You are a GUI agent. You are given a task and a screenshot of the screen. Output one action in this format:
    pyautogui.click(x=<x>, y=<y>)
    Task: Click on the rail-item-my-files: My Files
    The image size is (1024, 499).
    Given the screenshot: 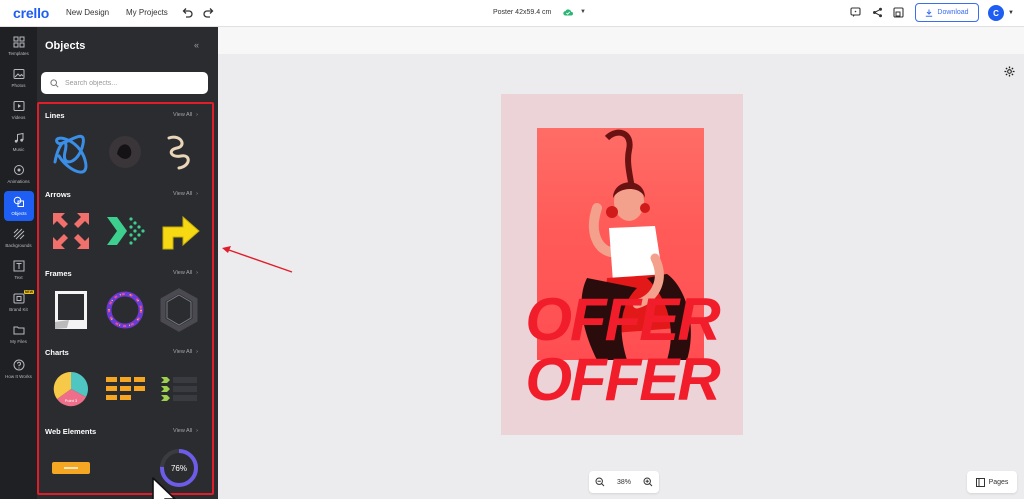 What is the action you would take?
    pyautogui.click(x=18, y=334)
    